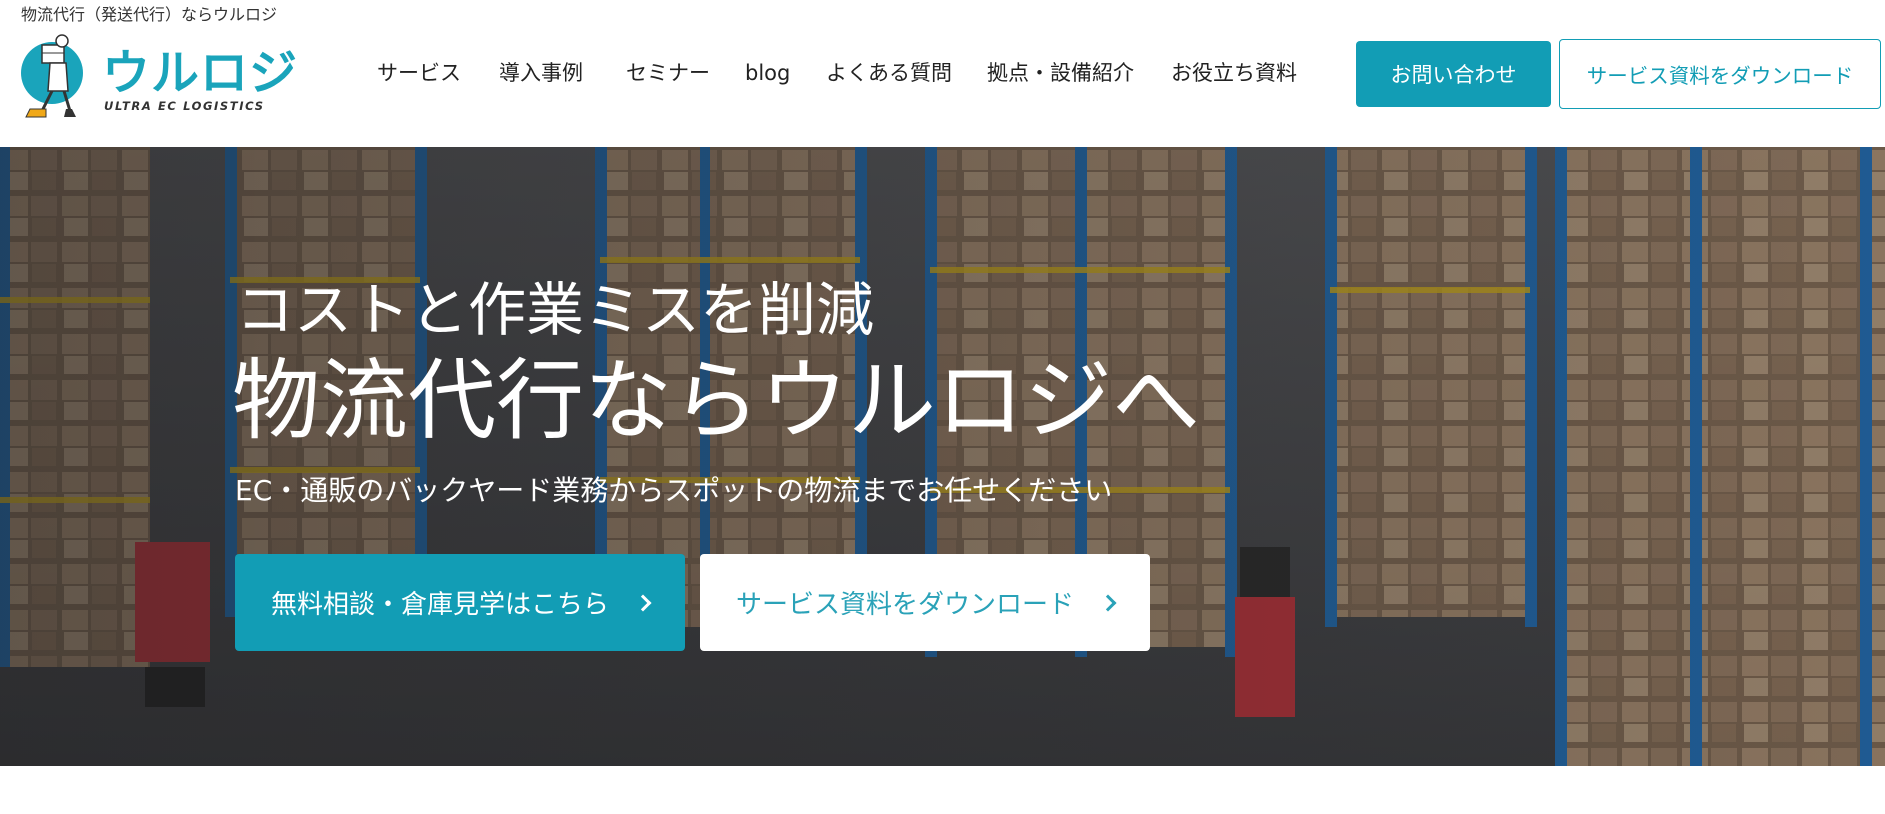 The height and width of the screenshot is (814, 1885). I want to click on header-download-button: サービス資料をダウンロード, so click(1720, 74).